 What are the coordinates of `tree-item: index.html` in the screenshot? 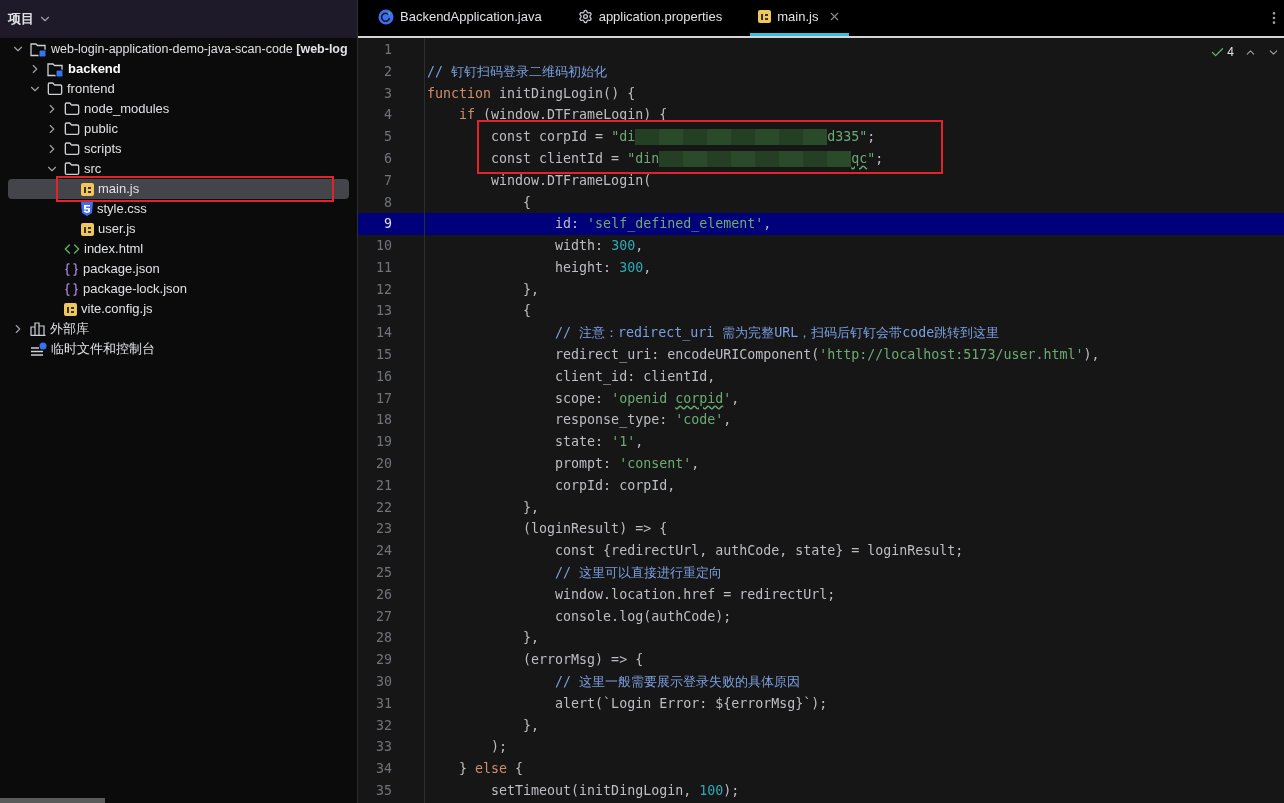 It's located at (178, 249).